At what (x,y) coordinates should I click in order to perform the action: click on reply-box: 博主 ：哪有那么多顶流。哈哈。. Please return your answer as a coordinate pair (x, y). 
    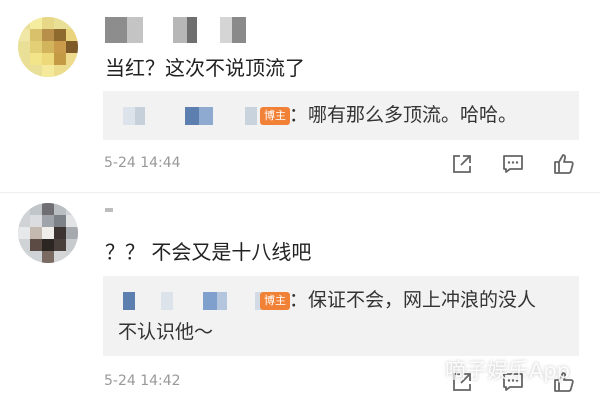
    Looking at the image, I should click on (341, 115).